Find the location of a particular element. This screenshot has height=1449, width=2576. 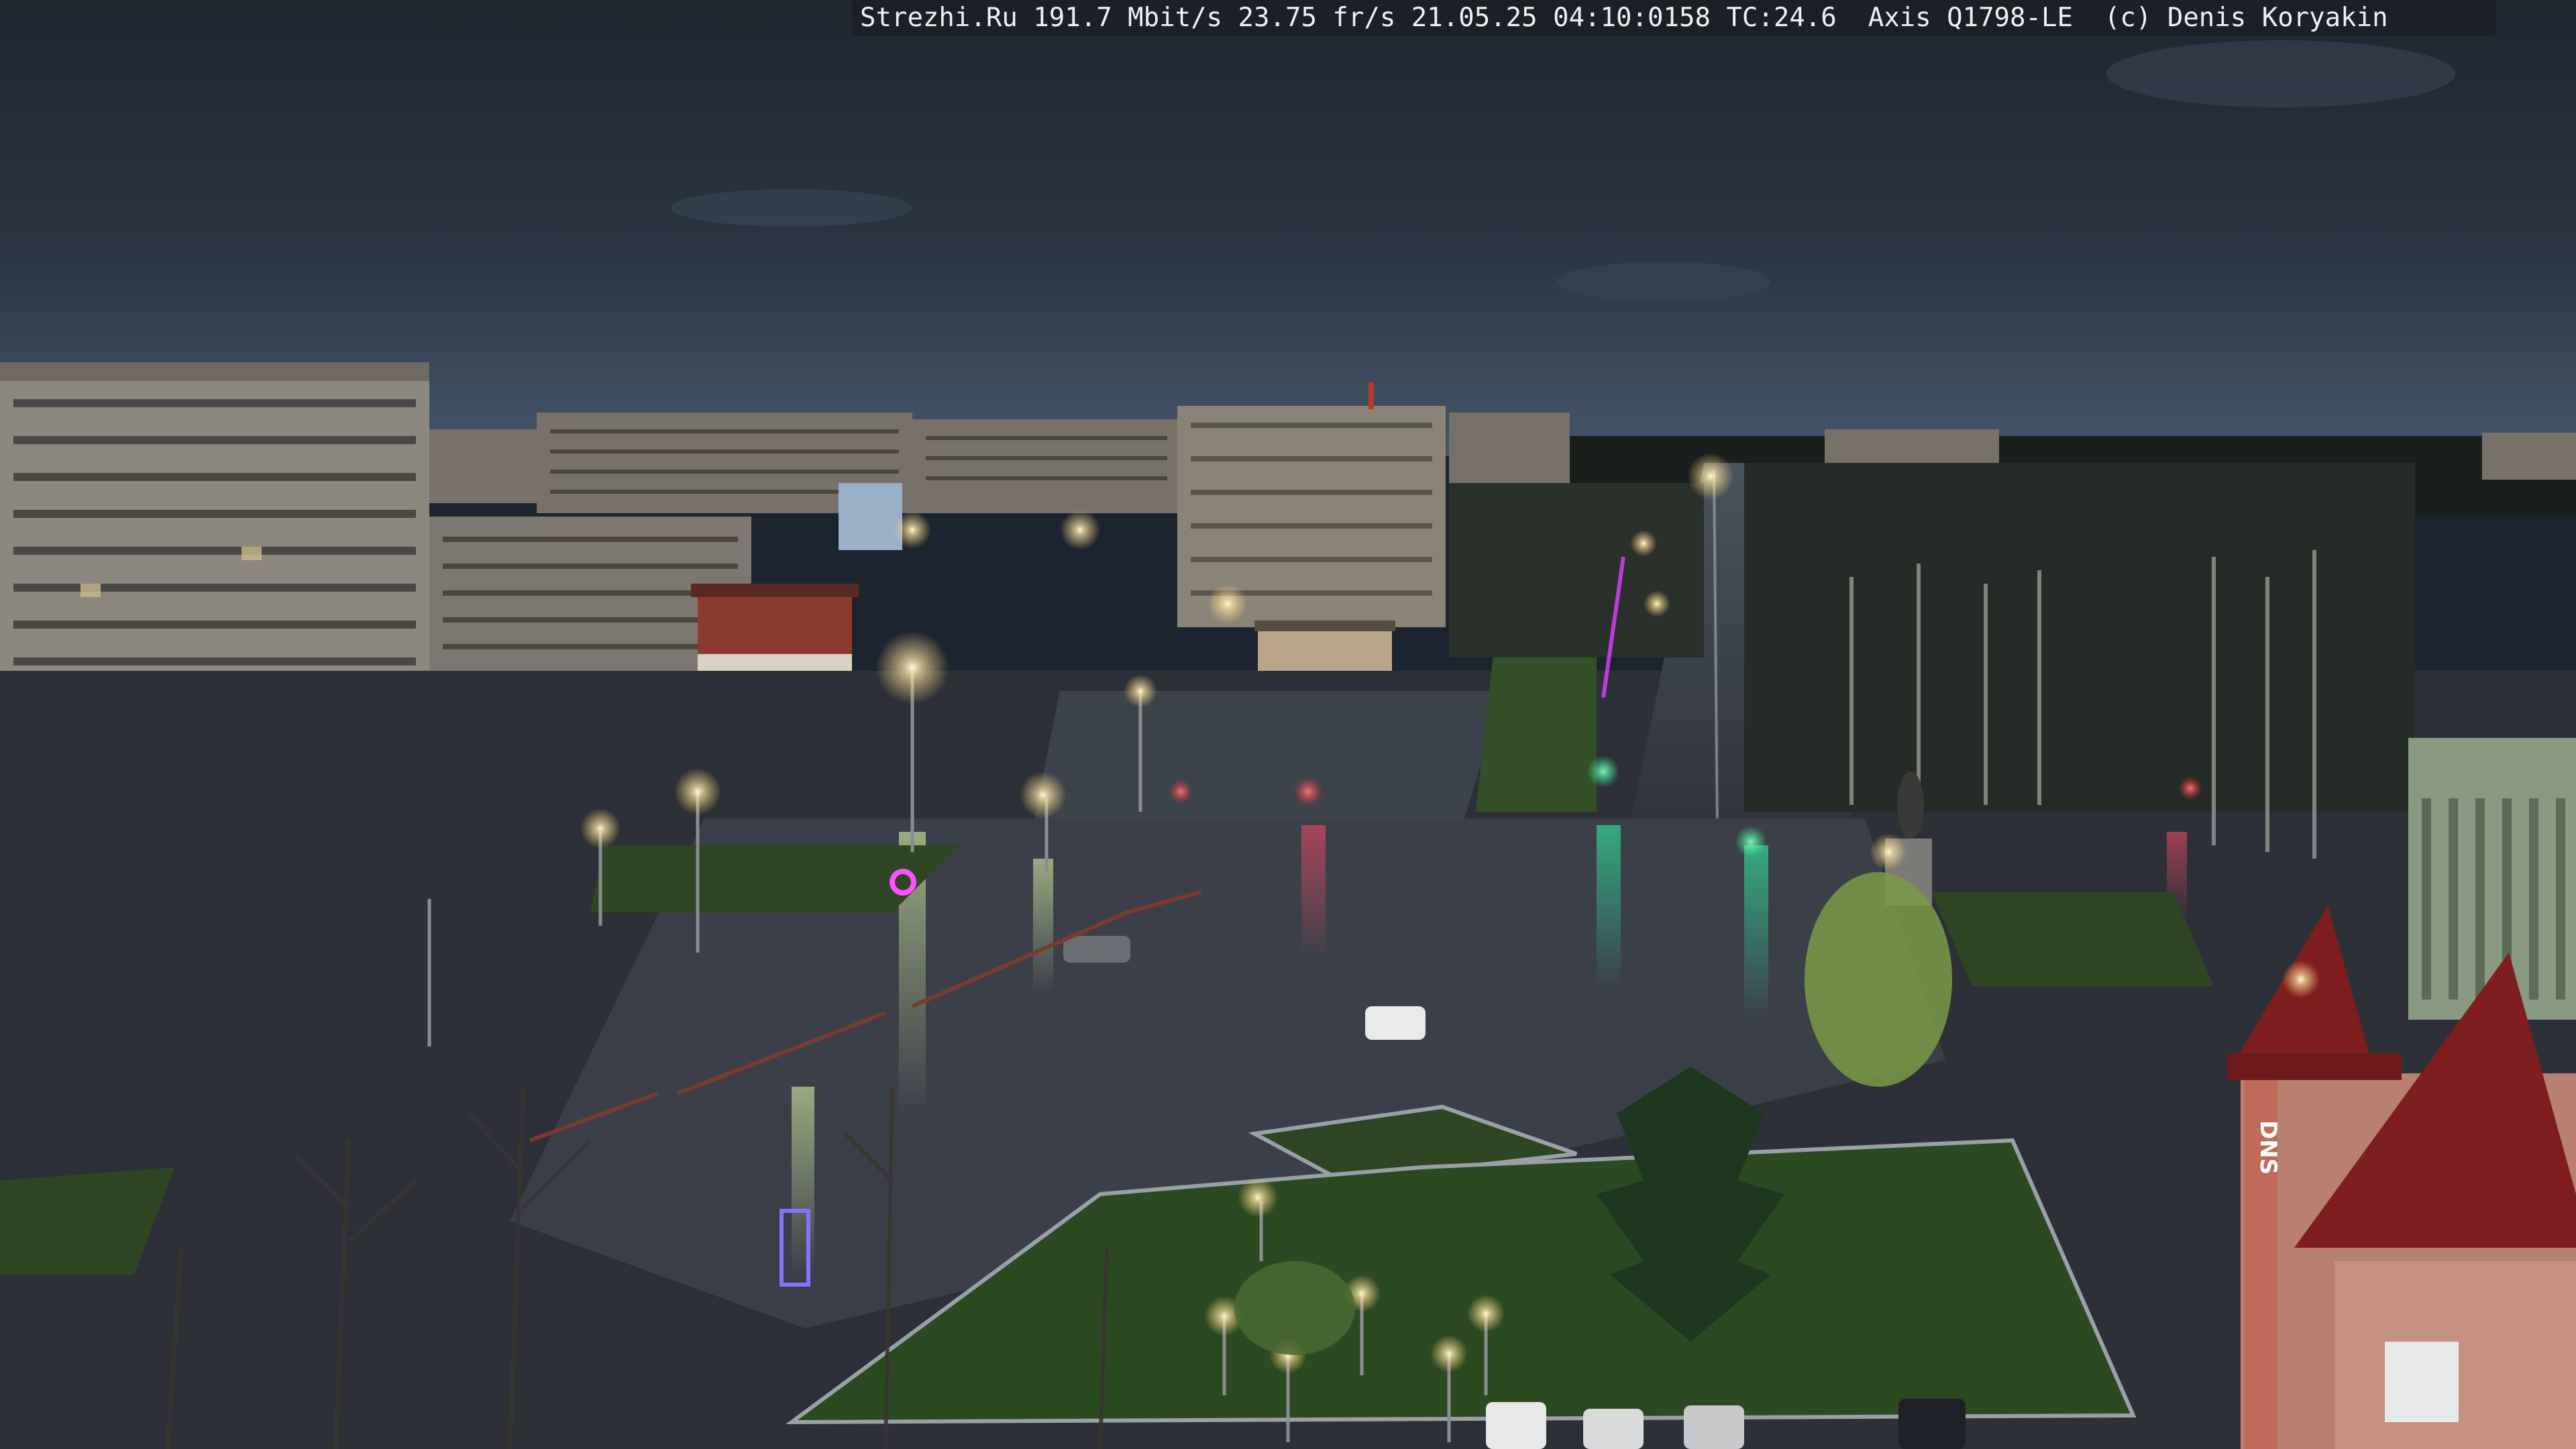

leafy-birch-tree is located at coordinates (1878, 979).